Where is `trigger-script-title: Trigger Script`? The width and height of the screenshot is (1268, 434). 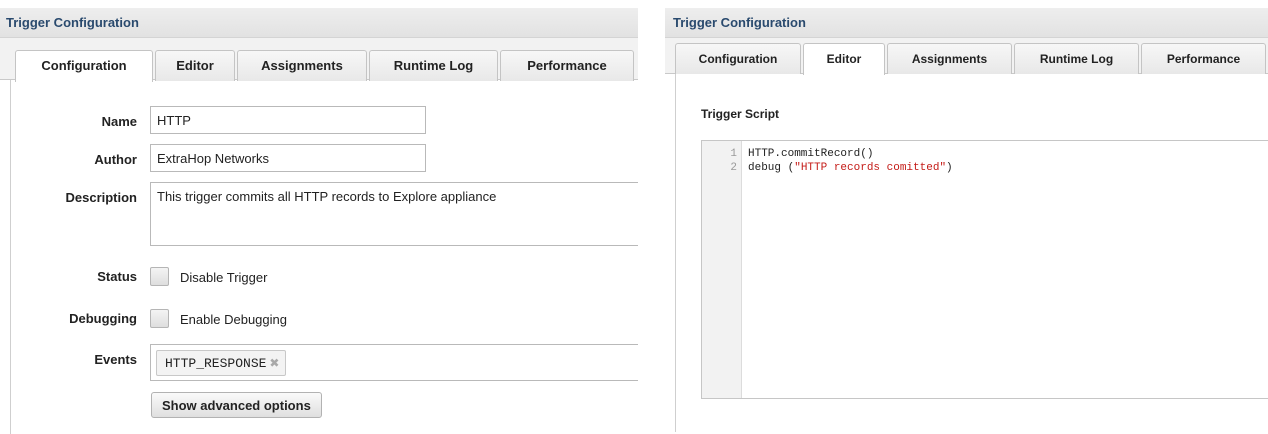
trigger-script-title: Trigger Script is located at coordinates (740, 114).